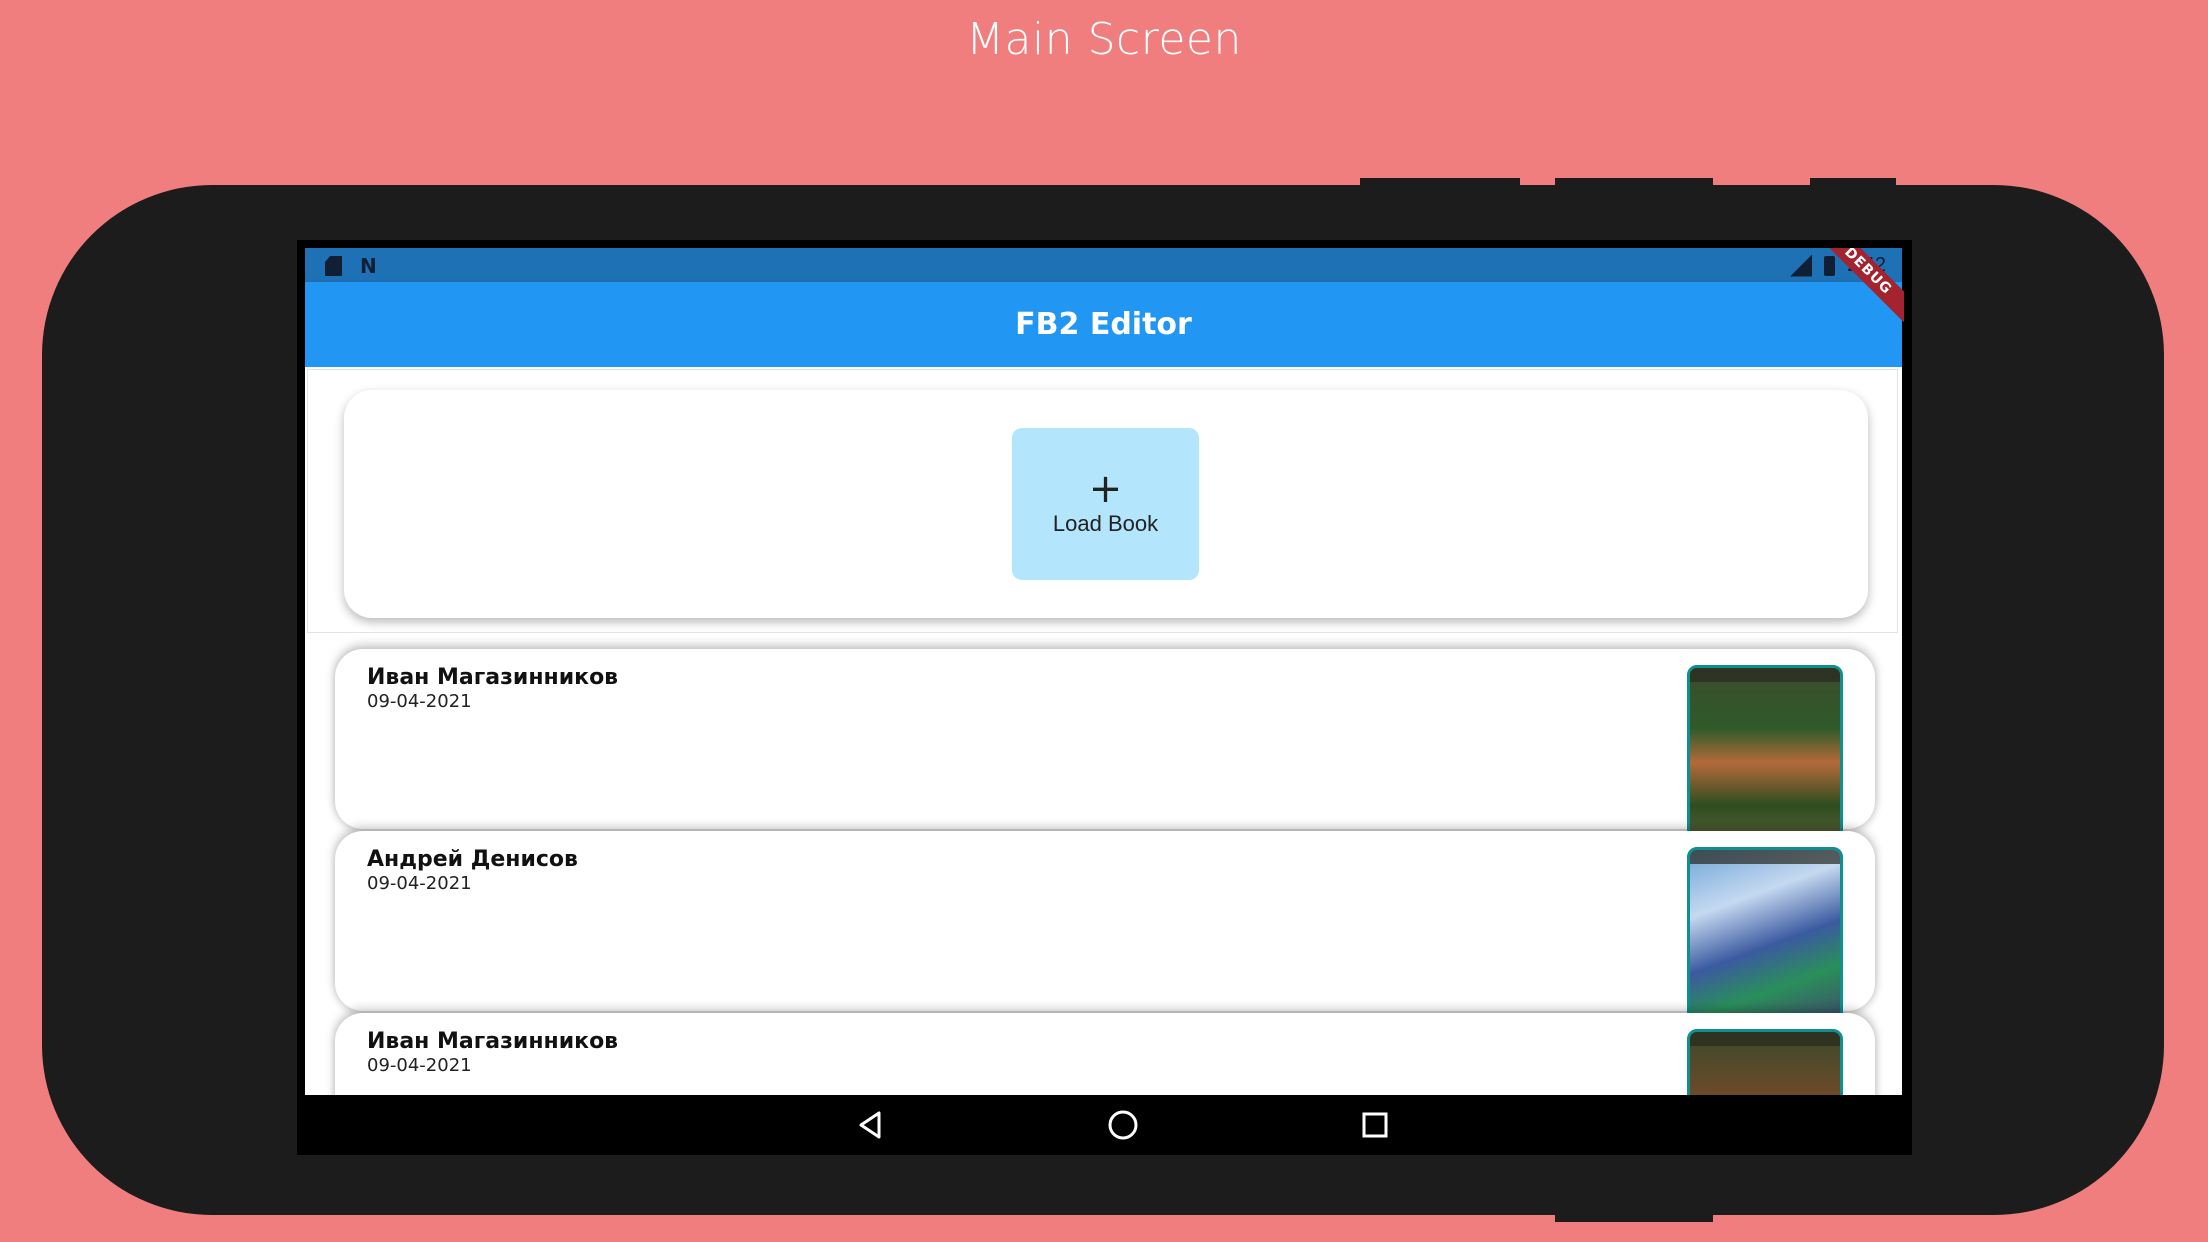  What do you see at coordinates (871, 1125) in the screenshot?
I see `back-icon` at bounding box center [871, 1125].